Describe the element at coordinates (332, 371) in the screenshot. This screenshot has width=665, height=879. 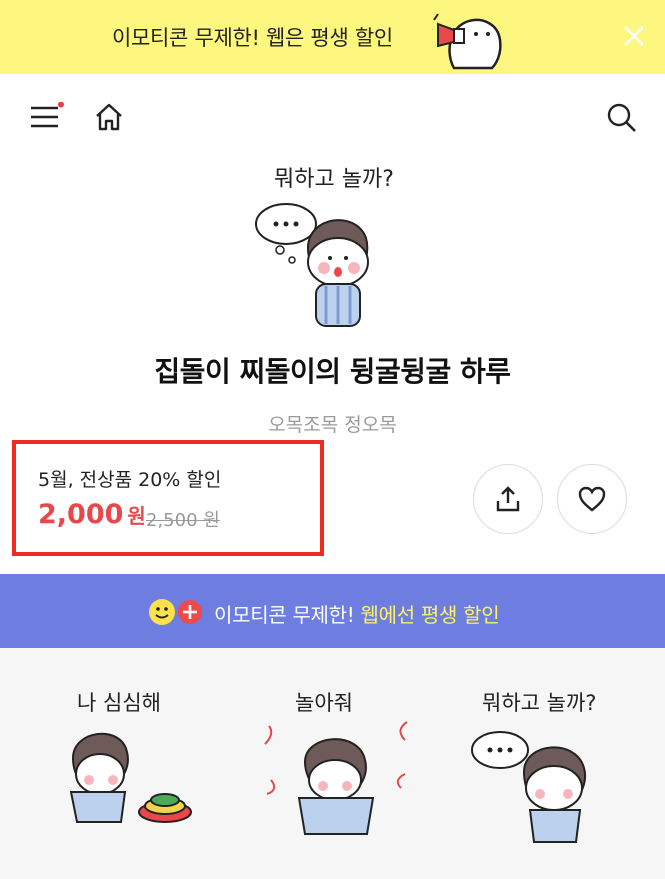
I see `product-title: 집돌이 찌돌이의 뒹굴뒹굴 하루` at that location.